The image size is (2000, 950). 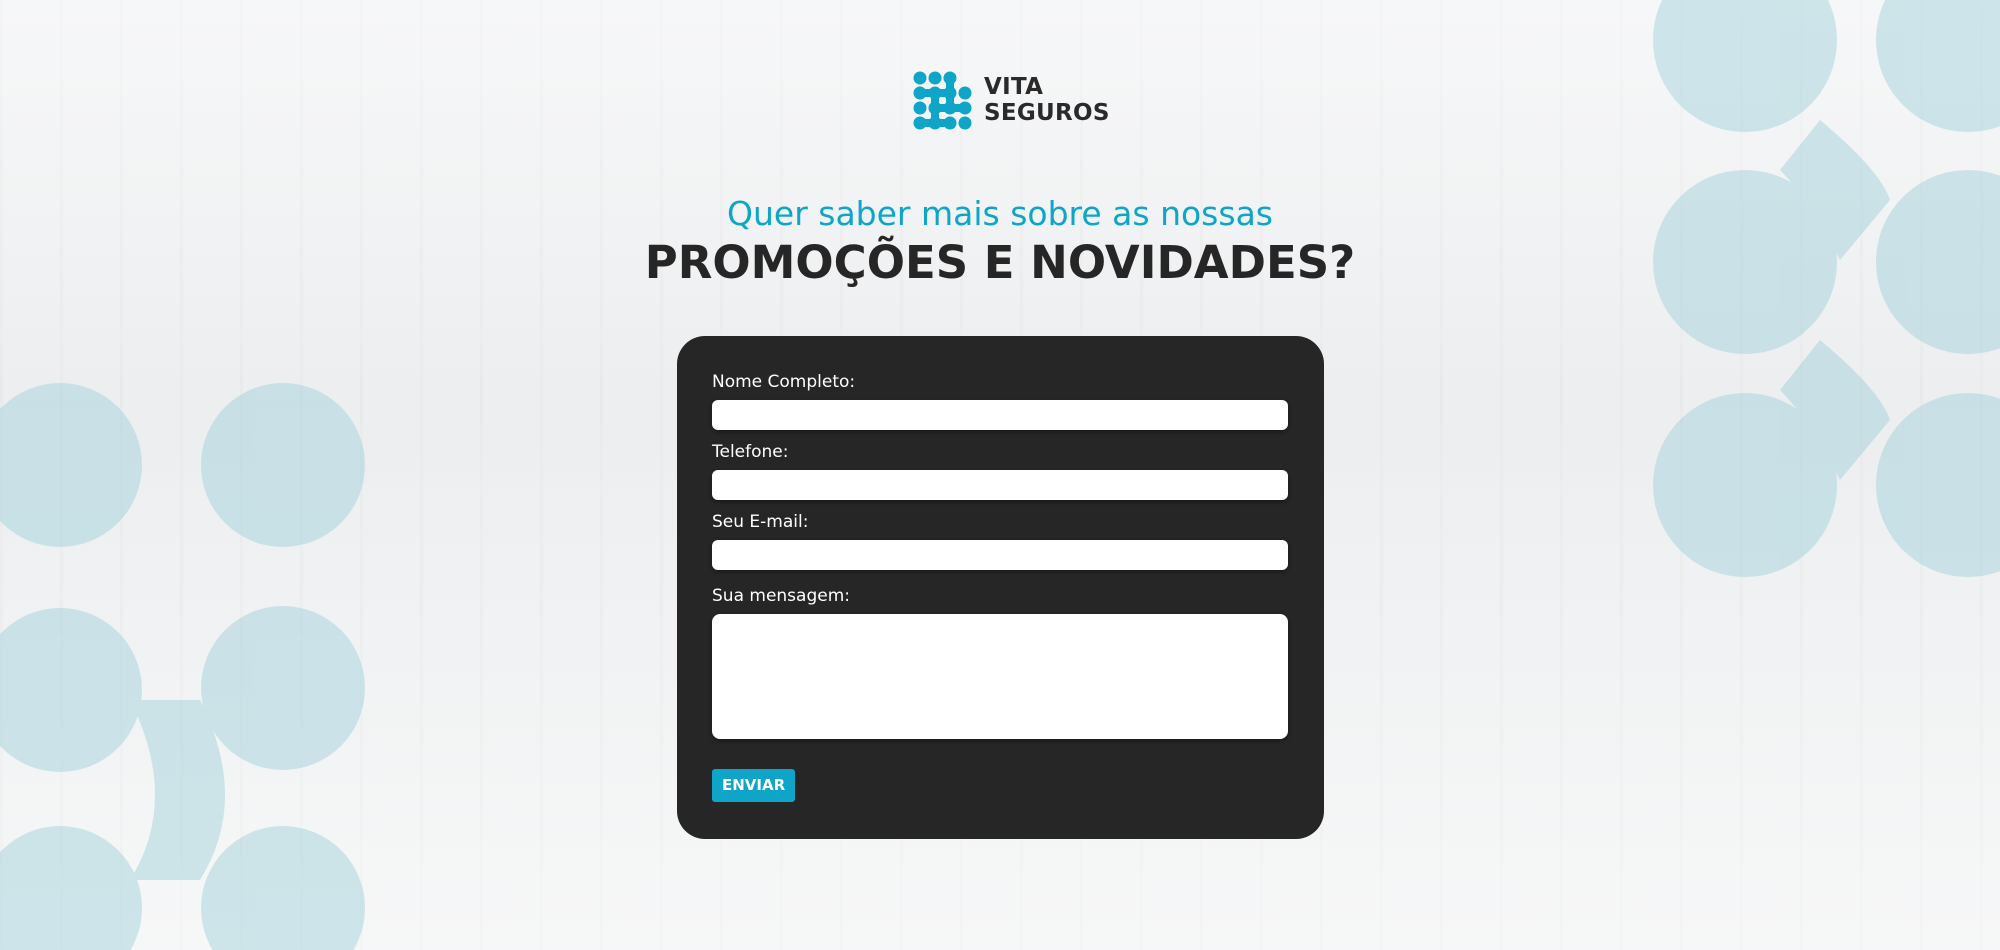 What do you see at coordinates (1000, 555) in the screenshot?
I see `email-field` at bounding box center [1000, 555].